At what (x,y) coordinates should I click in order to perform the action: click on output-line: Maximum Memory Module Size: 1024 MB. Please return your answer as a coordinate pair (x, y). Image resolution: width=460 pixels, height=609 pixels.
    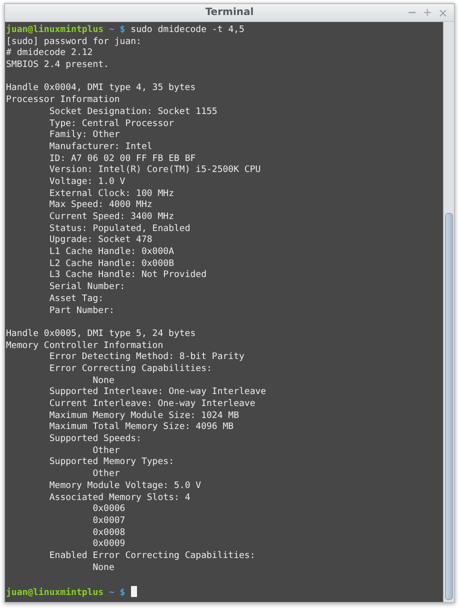
    Looking at the image, I should click on (144, 415).